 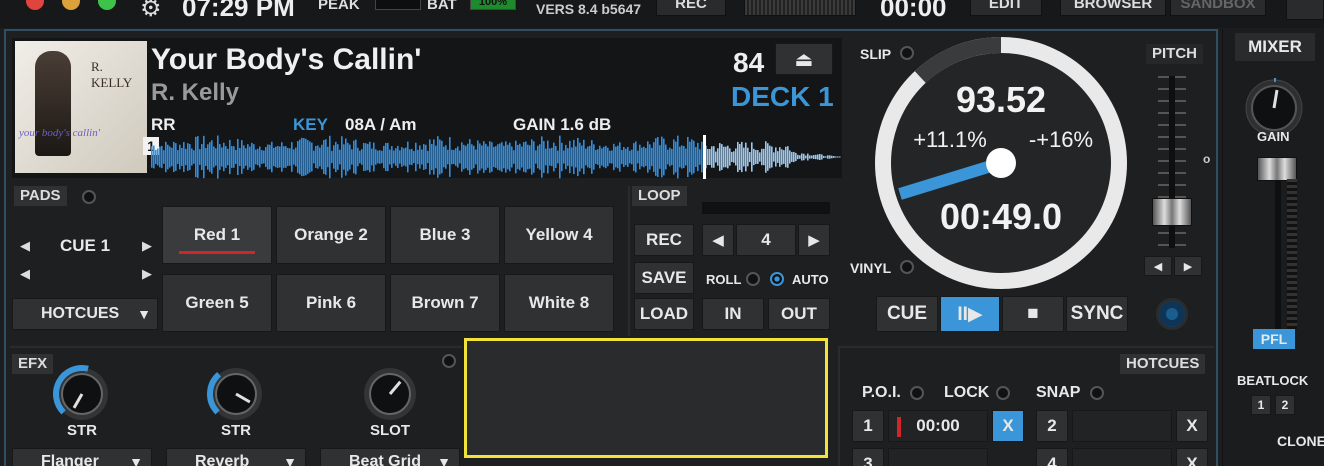 I want to click on lock-label: LOCK, so click(x=967, y=392).